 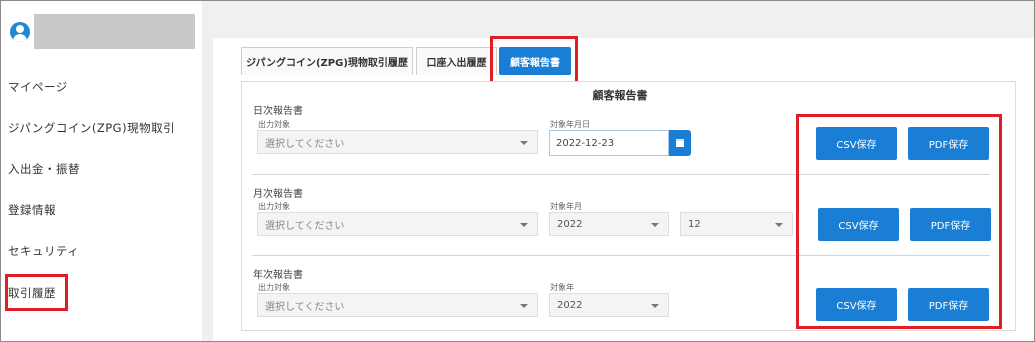 I want to click on yearly-output-label: 出力対象, so click(x=274, y=287).